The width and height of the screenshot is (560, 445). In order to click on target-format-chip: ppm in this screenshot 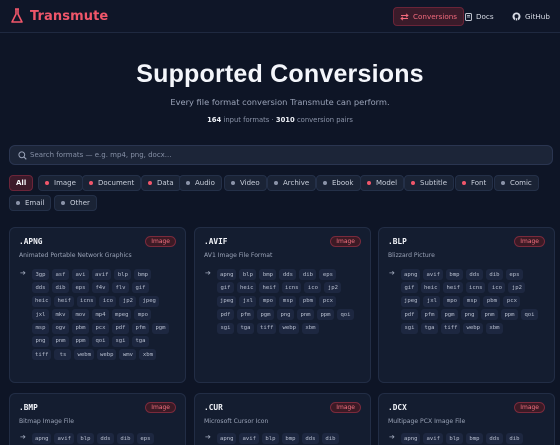, I will do `click(80, 341)`.